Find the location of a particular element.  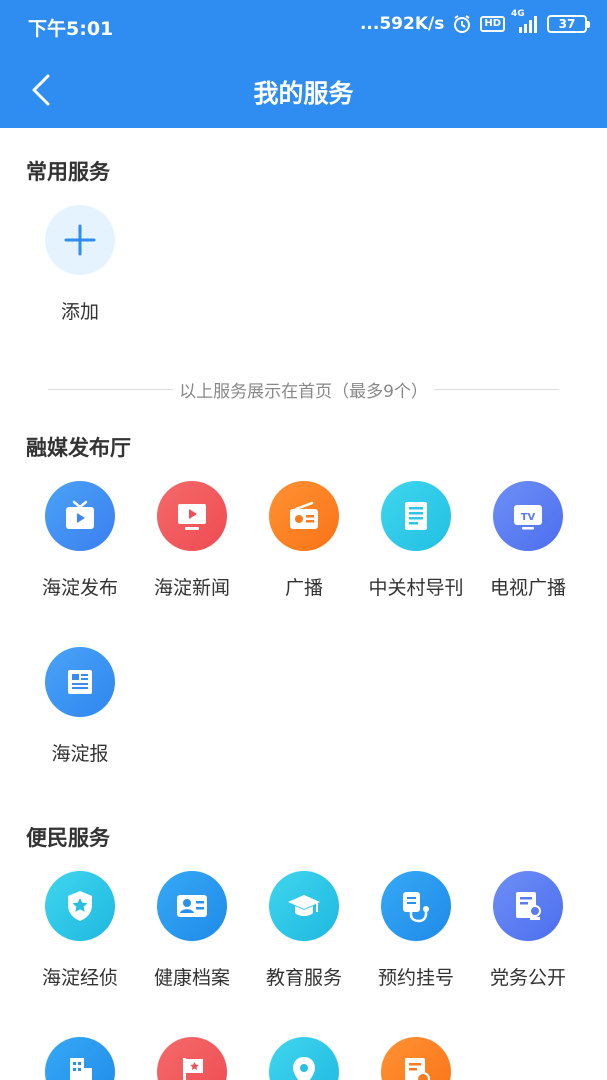

divider-line-right is located at coordinates (496, 389).